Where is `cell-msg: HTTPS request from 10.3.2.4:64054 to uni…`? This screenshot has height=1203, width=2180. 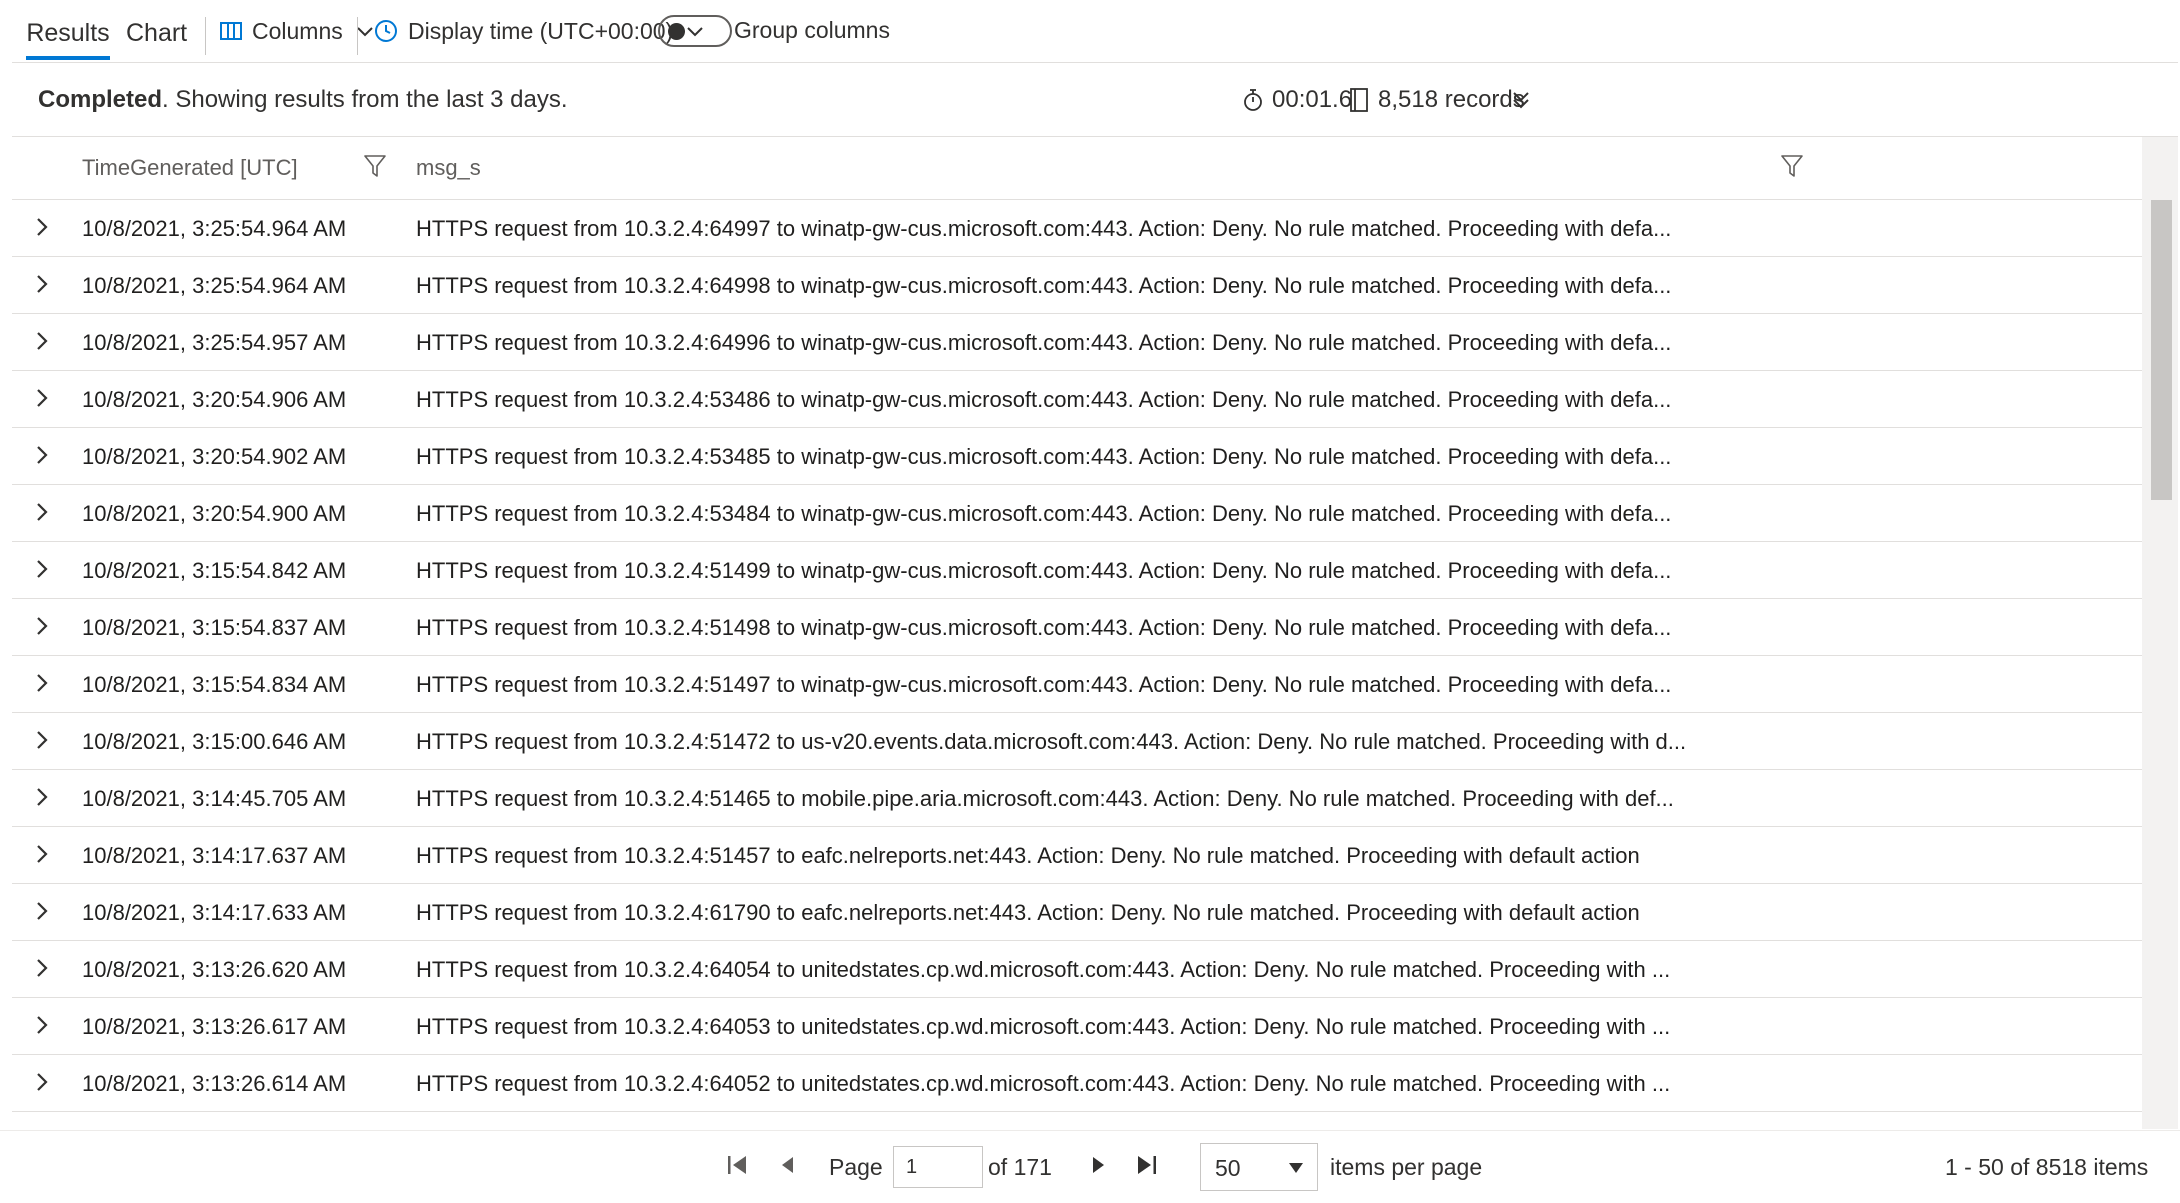 cell-msg: HTTPS request from 10.3.2.4:64054 to uni… is located at coordinates (1043, 969).